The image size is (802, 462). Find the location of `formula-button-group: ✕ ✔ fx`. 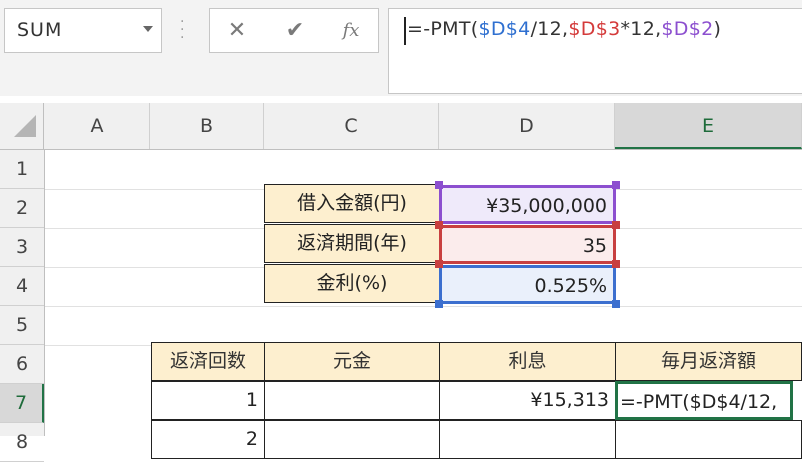

formula-button-group: ✕ ✔ fx is located at coordinates (294, 30).